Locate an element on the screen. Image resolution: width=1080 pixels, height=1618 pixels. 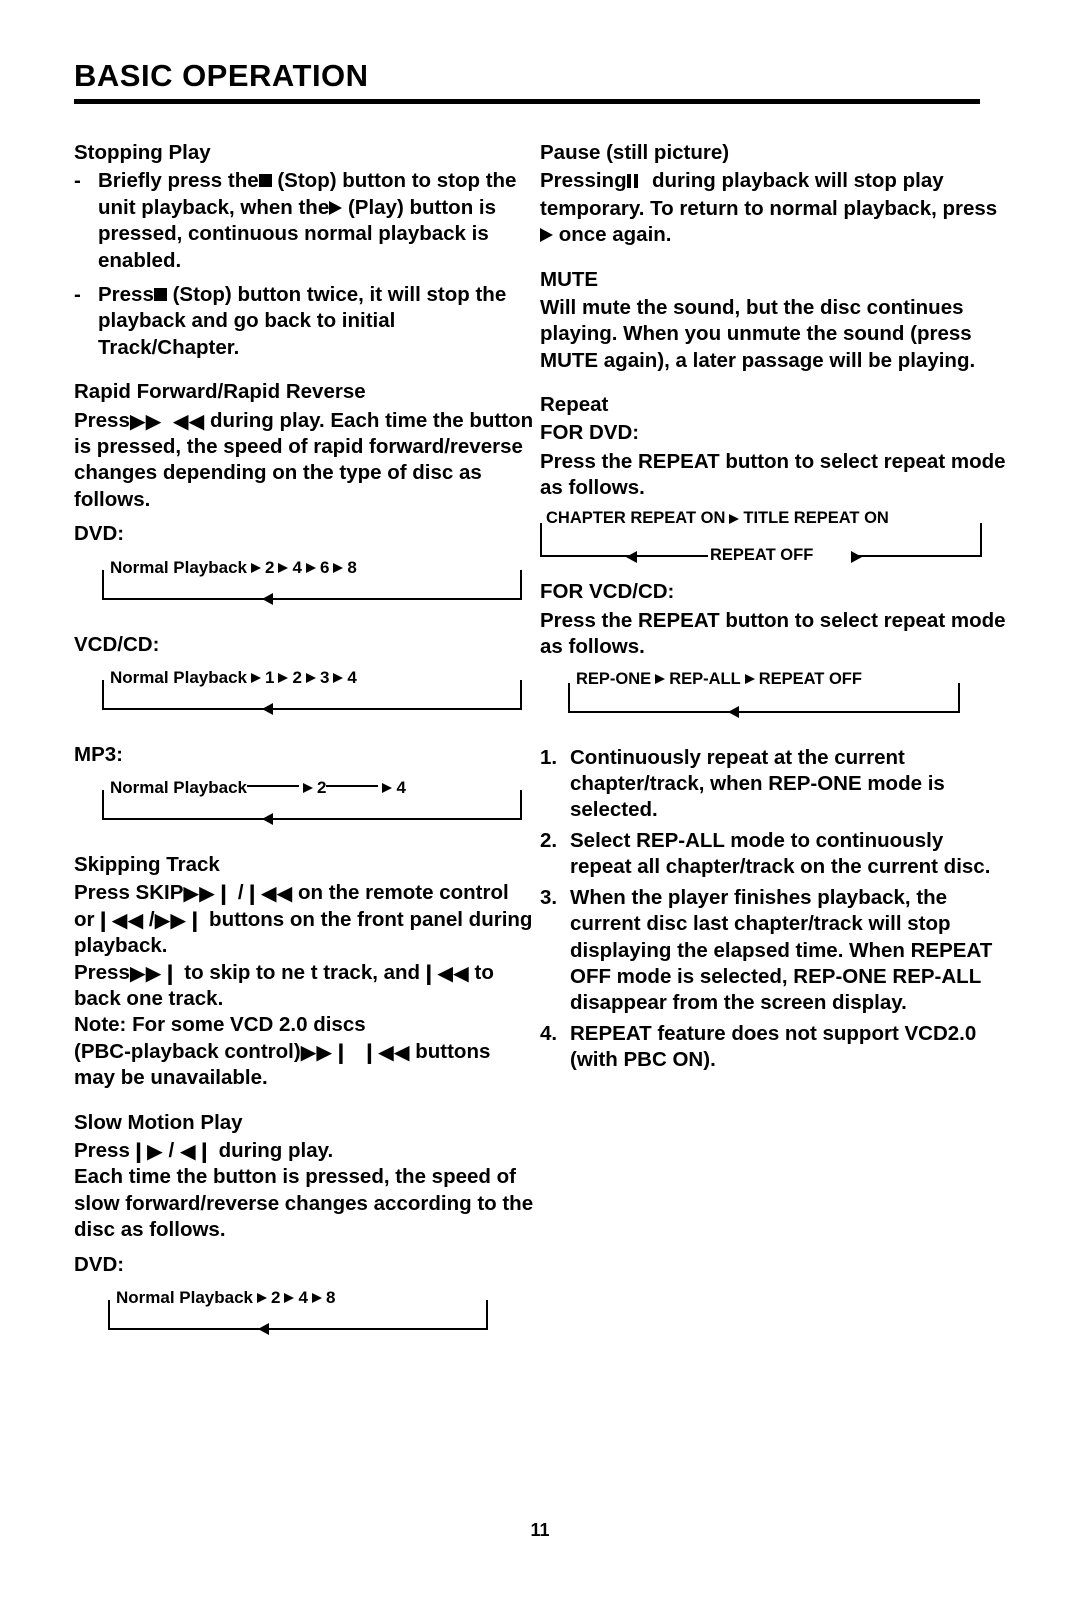
dvd-slow-step-0: 2 is located at coordinates (276, 1297).